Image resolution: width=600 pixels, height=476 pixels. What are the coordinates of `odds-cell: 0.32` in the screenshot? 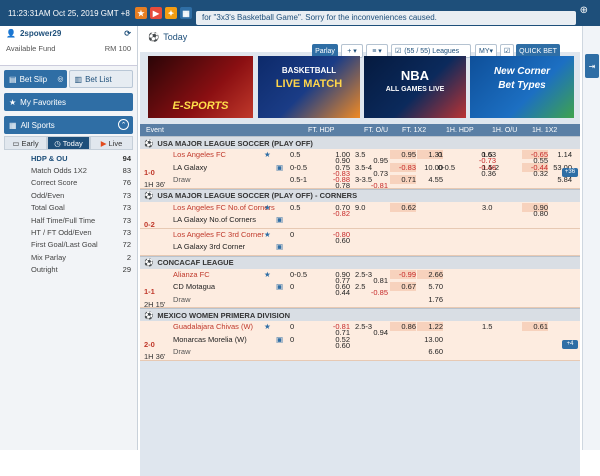 It's located at (535, 173).